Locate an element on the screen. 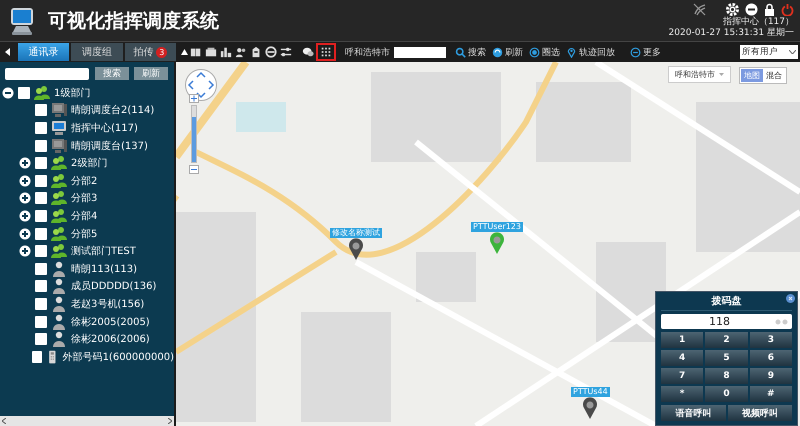  dial-key: 6 is located at coordinates (771, 358).